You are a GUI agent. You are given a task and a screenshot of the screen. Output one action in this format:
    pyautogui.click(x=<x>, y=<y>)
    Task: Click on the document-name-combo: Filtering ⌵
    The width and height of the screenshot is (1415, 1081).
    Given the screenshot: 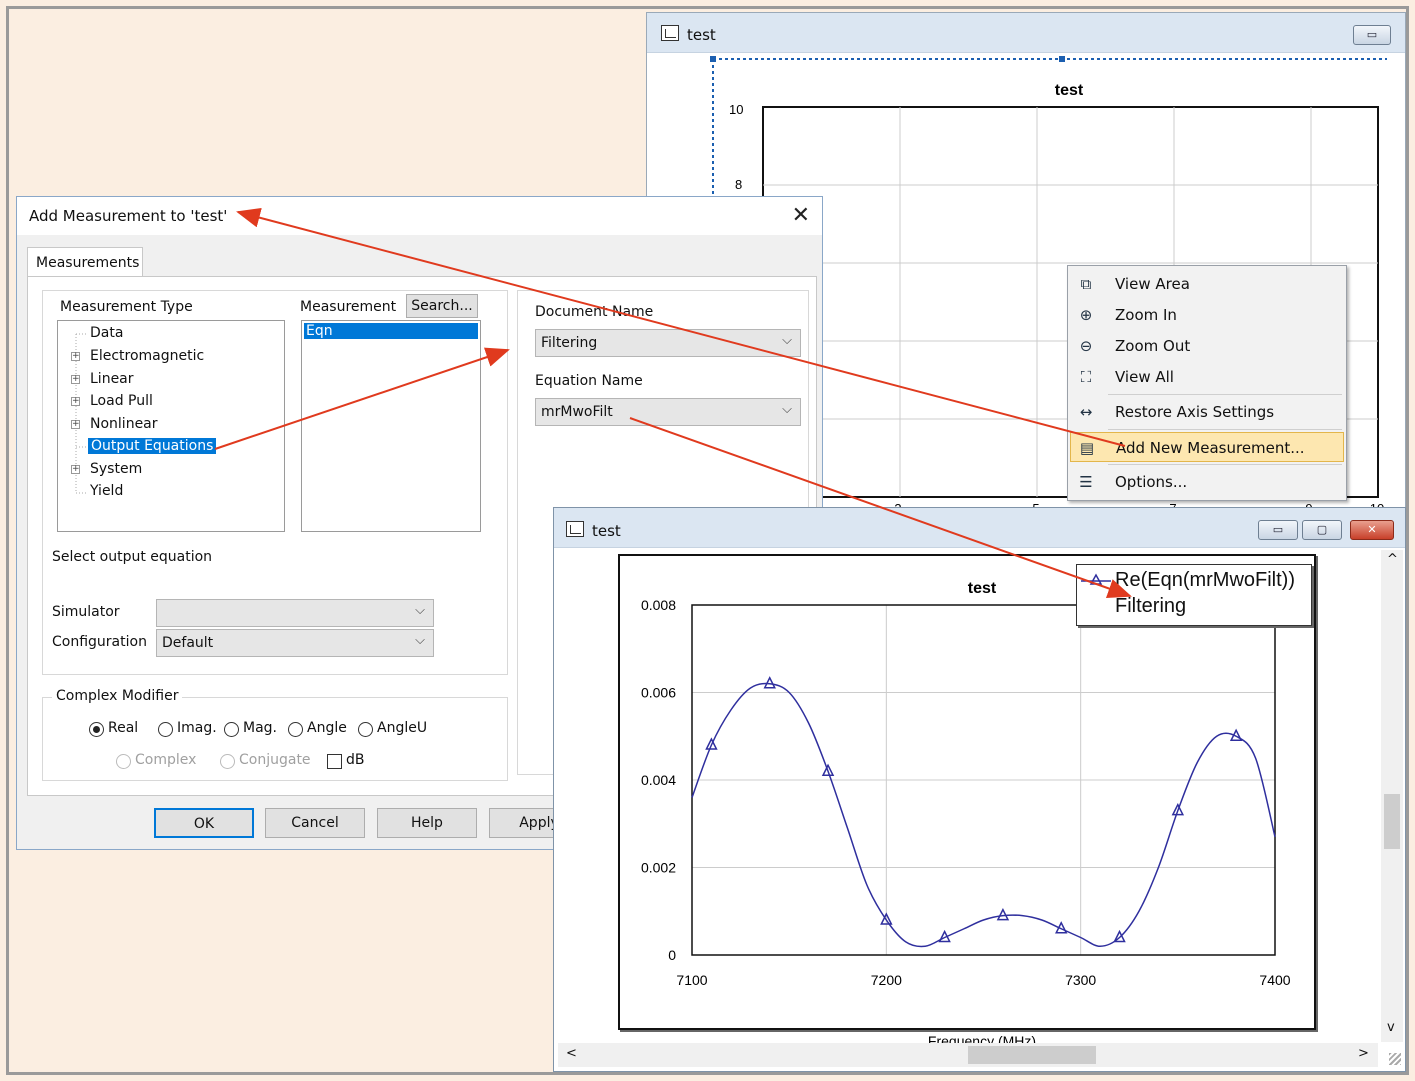 What is the action you would take?
    pyautogui.click(x=668, y=343)
    